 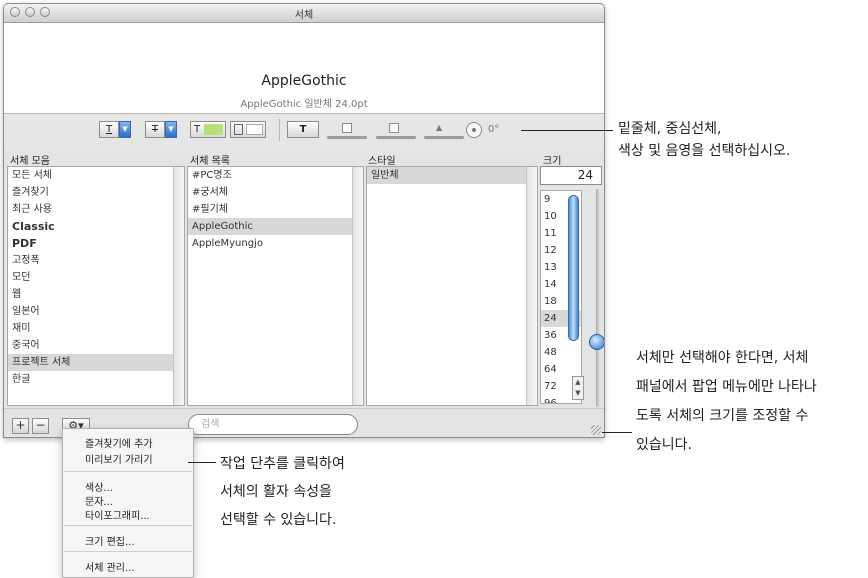 What do you see at coordinates (96, 226) in the screenshot?
I see `list-item: Classic` at bounding box center [96, 226].